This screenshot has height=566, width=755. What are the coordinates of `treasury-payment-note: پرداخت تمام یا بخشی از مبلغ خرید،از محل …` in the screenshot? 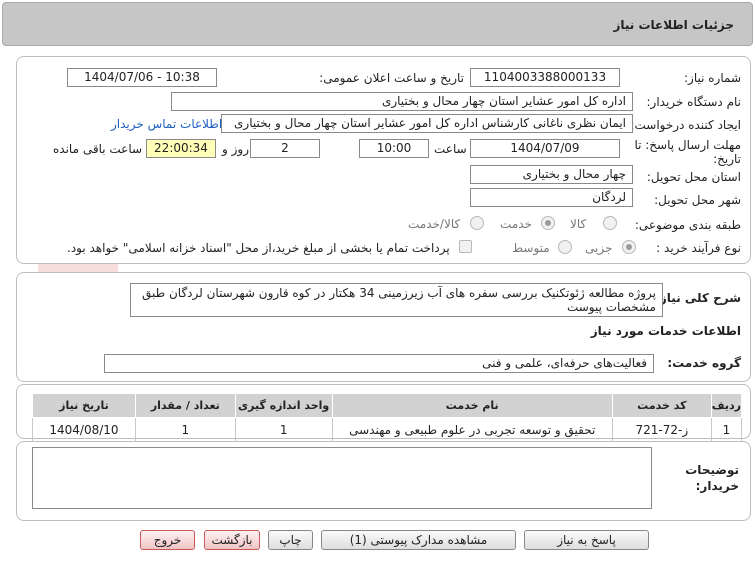 It's located at (258, 248).